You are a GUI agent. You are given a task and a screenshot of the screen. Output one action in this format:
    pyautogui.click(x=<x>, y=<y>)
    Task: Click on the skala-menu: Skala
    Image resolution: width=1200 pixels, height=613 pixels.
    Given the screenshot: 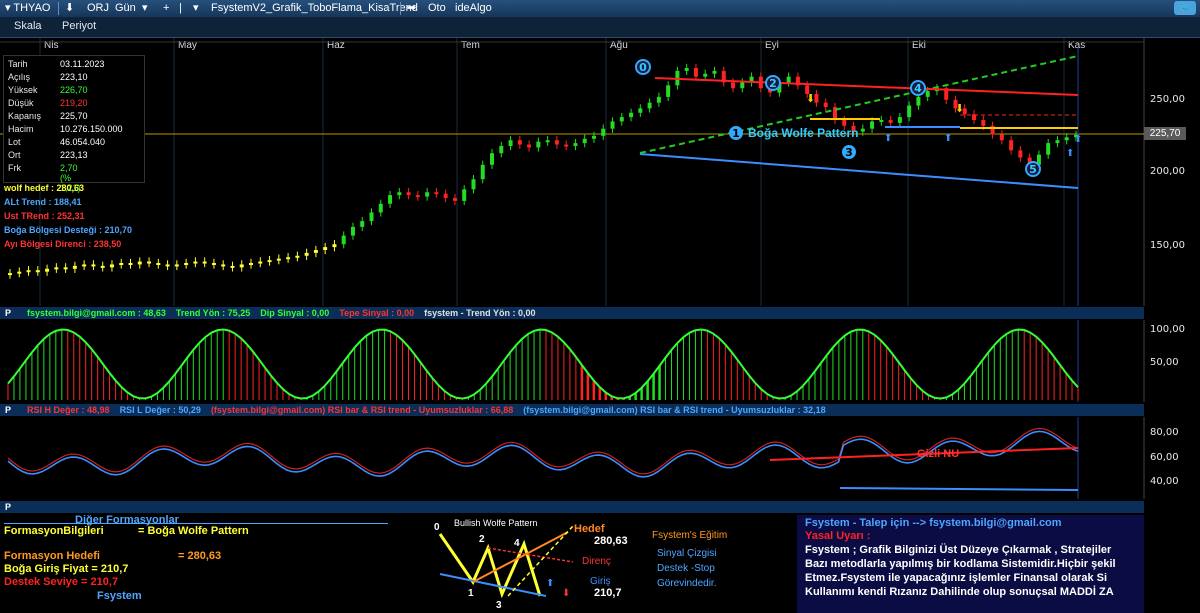 What is the action you would take?
    pyautogui.click(x=28, y=26)
    